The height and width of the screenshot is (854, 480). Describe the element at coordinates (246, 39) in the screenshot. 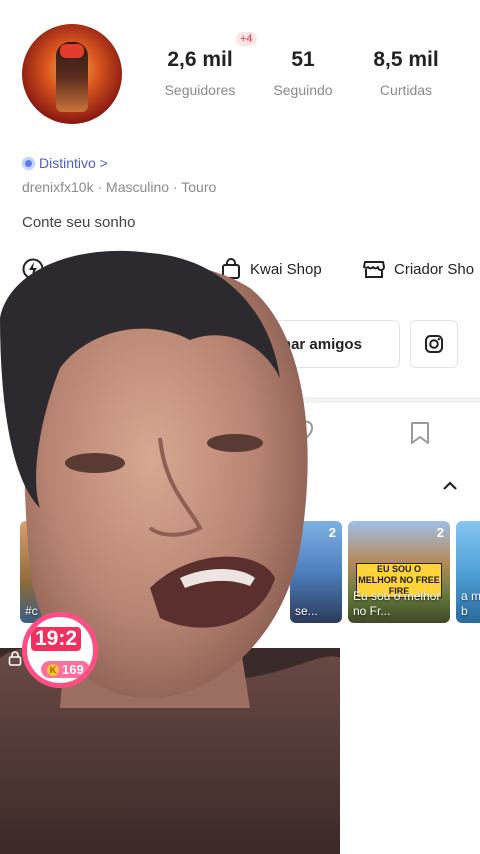

I see `new-followers-badge: +4` at that location.